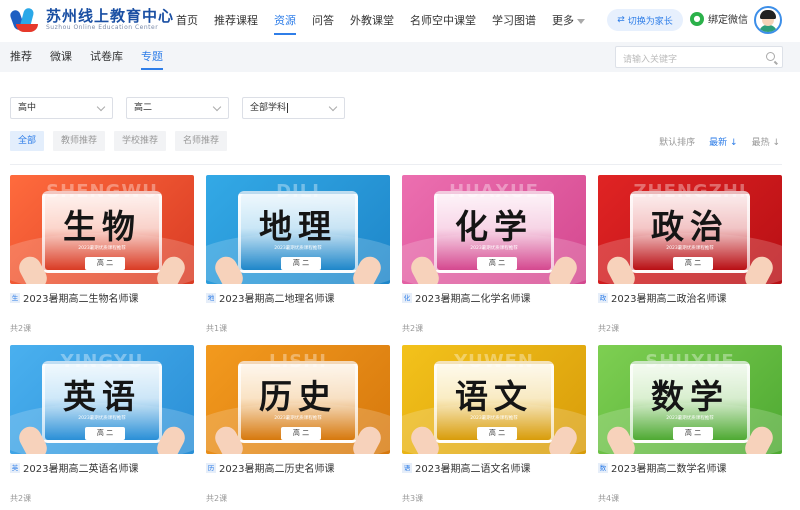 The height and width of the screenshot is (510, 800). What do you see at coordinates (609, 498) in the screenshot?
I see `lesson-count: 共4课` at bounding box center [609, 498].